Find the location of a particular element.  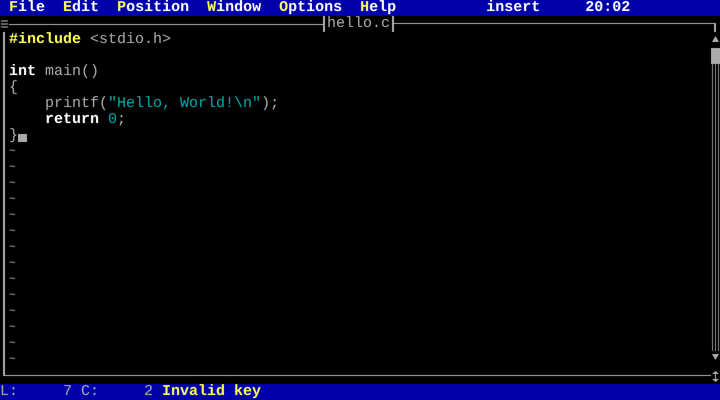

clock: 20:02 is located at coordinates (607, 8).